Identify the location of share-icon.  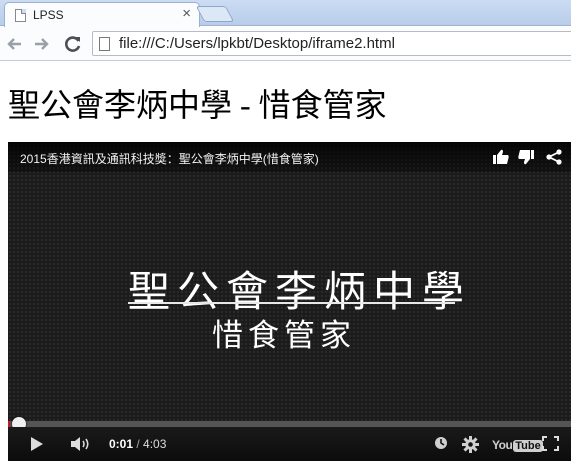
(554, 157).